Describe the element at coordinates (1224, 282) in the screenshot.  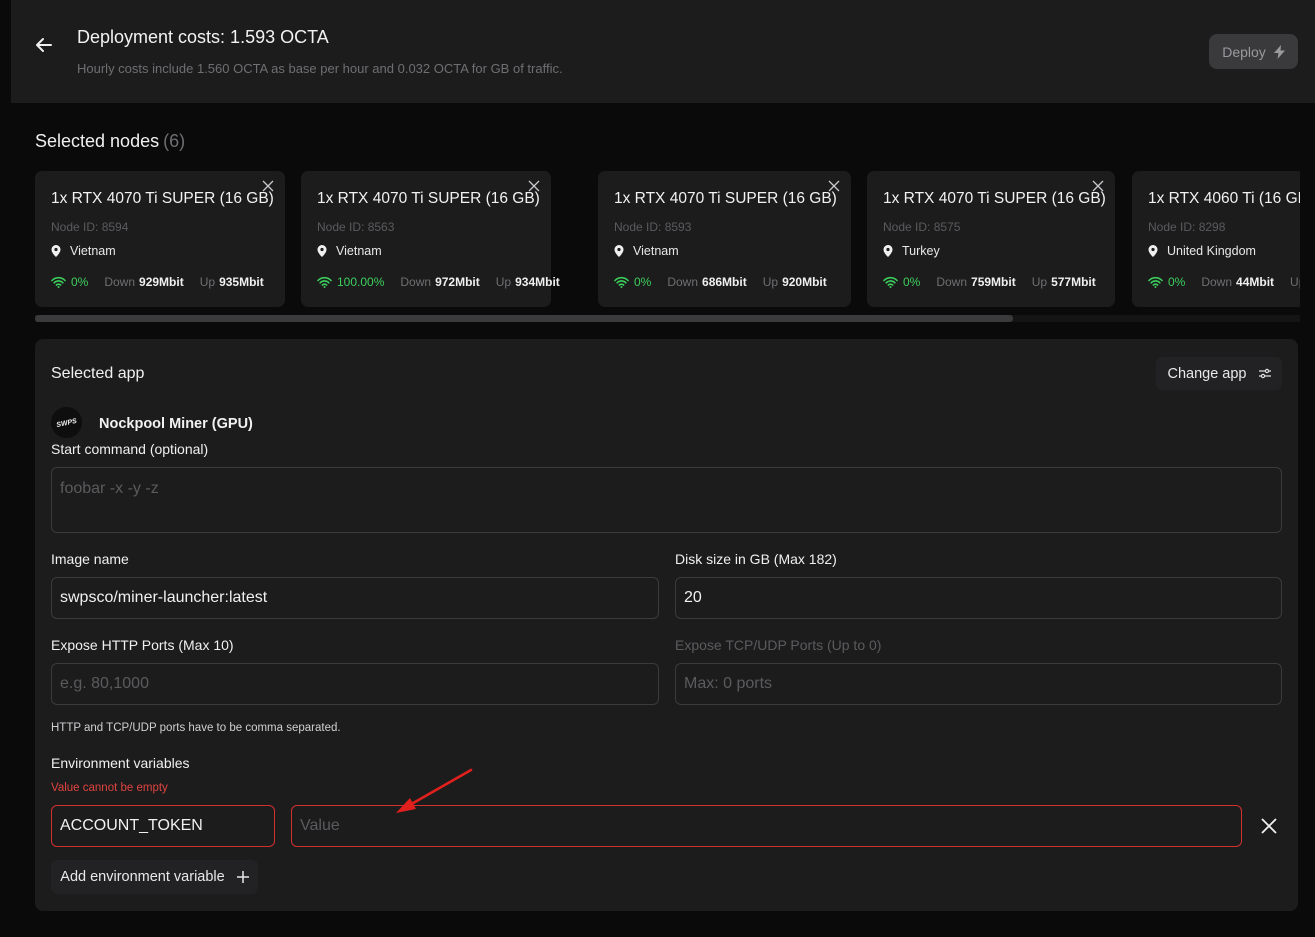
I see `node-stats: 0% Down 44Mbit Up` at that location.